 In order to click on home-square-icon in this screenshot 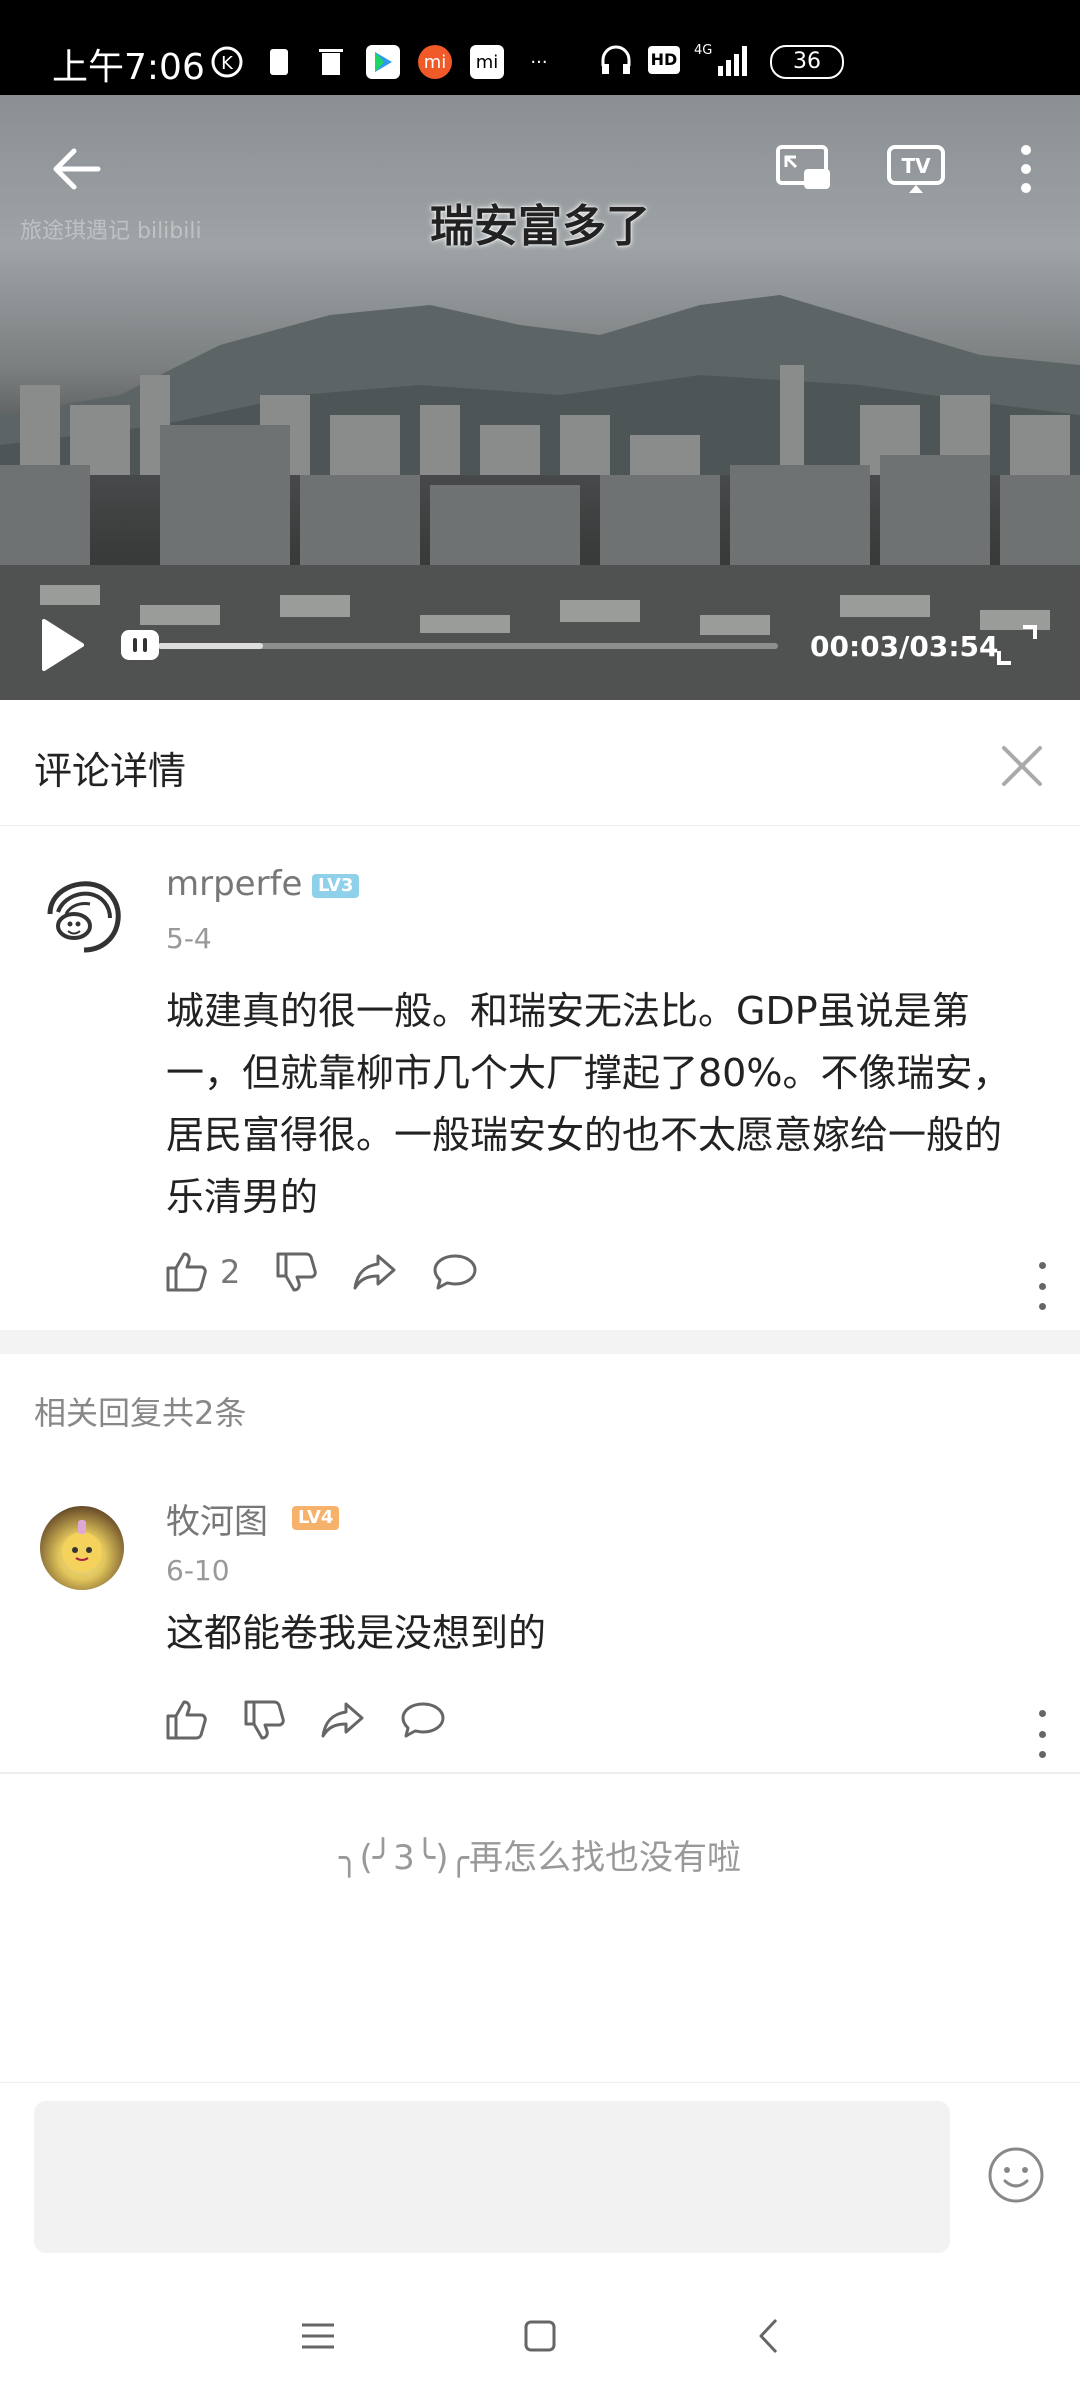, I will do `click(540, 2336)`.